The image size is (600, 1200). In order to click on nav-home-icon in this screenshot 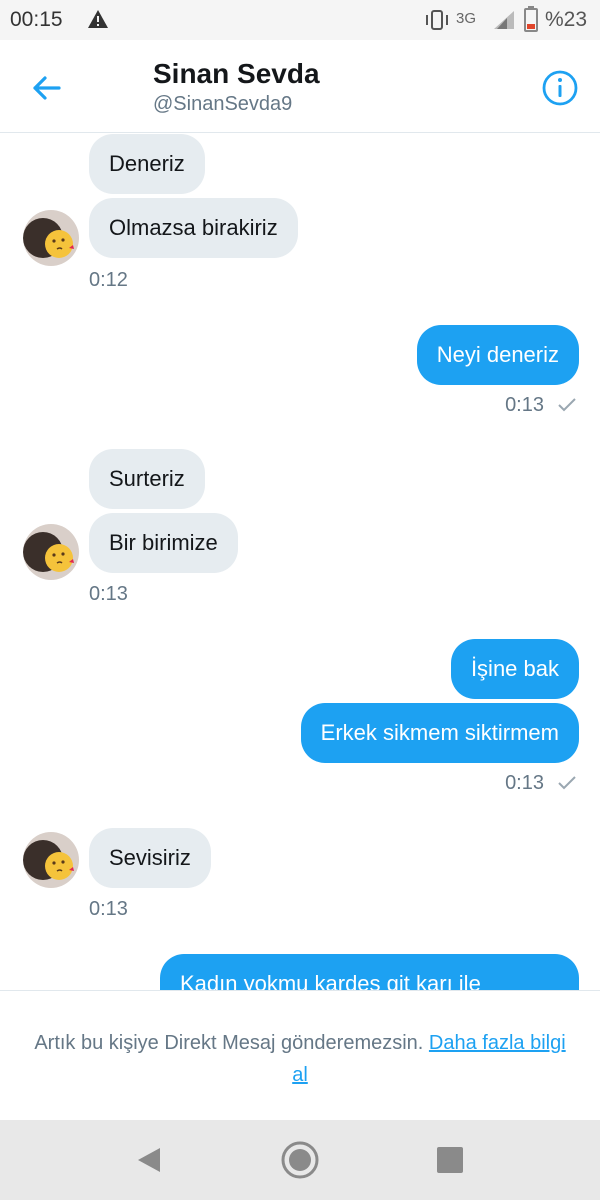, I will do `click(300, 1160)`.